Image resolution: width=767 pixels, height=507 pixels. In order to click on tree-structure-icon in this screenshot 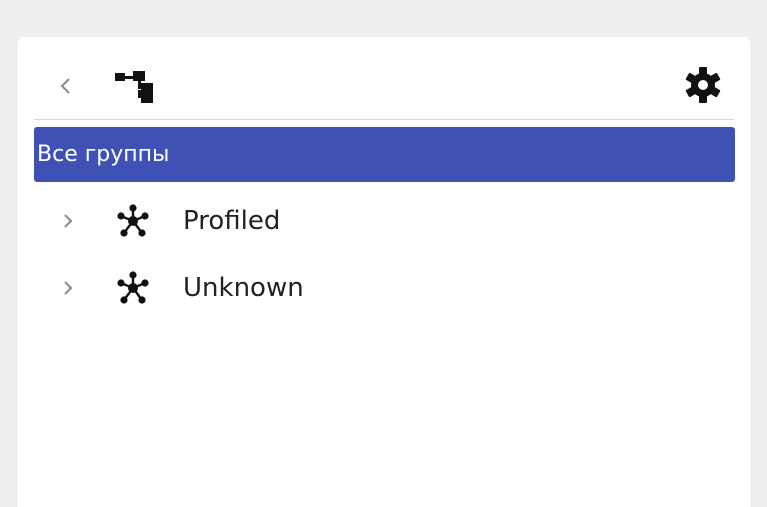, I will do `click(134, 87)`.